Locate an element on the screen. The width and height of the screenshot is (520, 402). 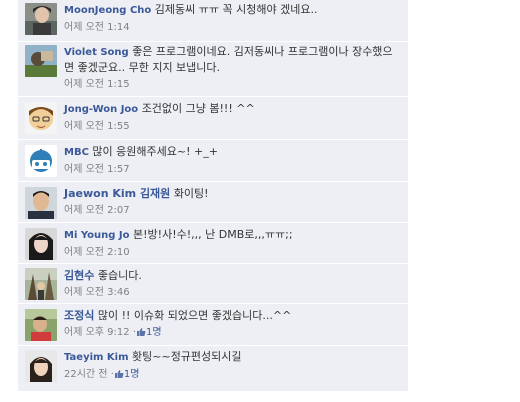
commenter-name: Violet Song is located at coordinates (96, 52).